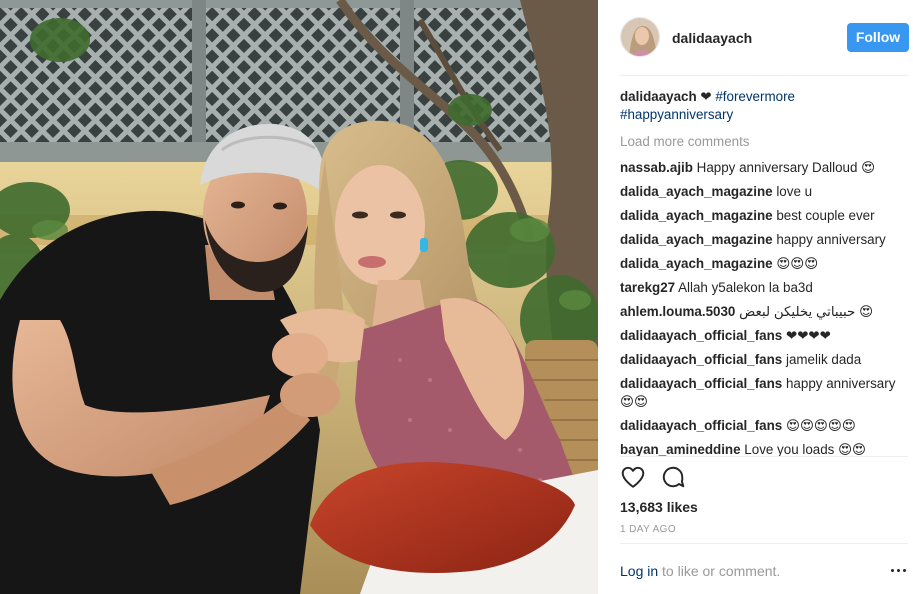  I want to click on more-options-icon, so click(900, 571).